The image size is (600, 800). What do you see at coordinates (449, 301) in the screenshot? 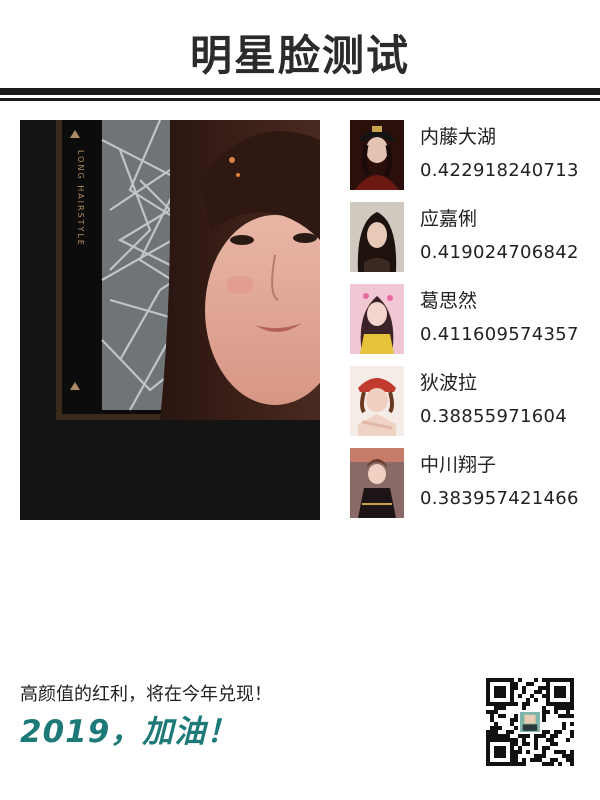
I see `match-name: 葛思然` at bounding box center [449, 301].